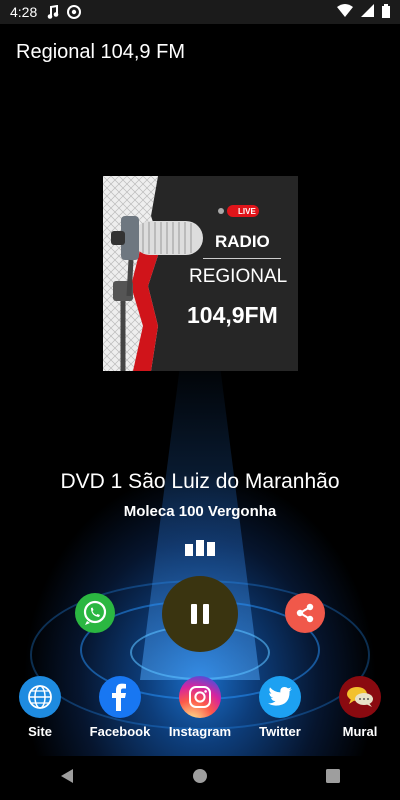 The width and height of the screenshot is (400, 800). I want to click on cover-line-frequency: 104,9FM, so click(232, 315).